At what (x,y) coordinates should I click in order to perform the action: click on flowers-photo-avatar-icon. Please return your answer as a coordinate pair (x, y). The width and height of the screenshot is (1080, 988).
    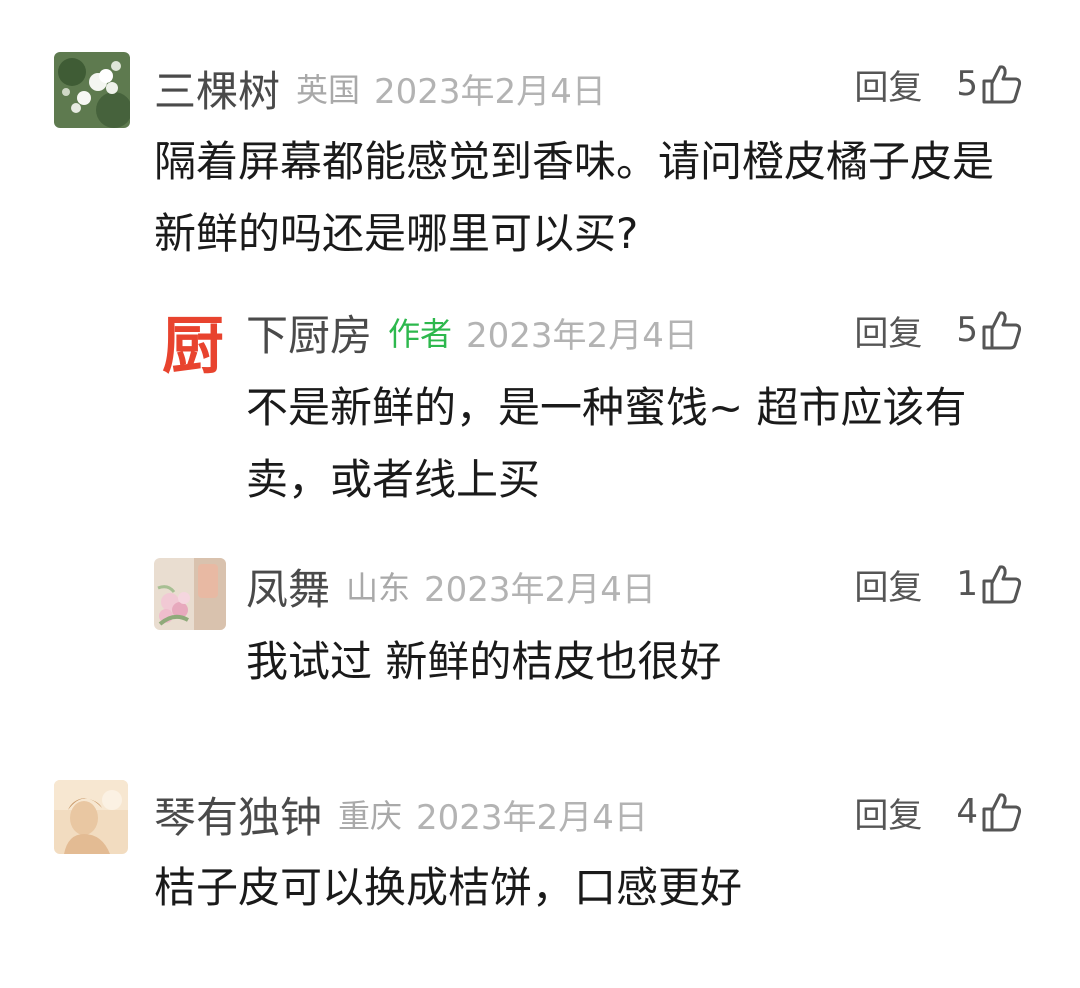
    Looking at the image, I should click on (190, 594).